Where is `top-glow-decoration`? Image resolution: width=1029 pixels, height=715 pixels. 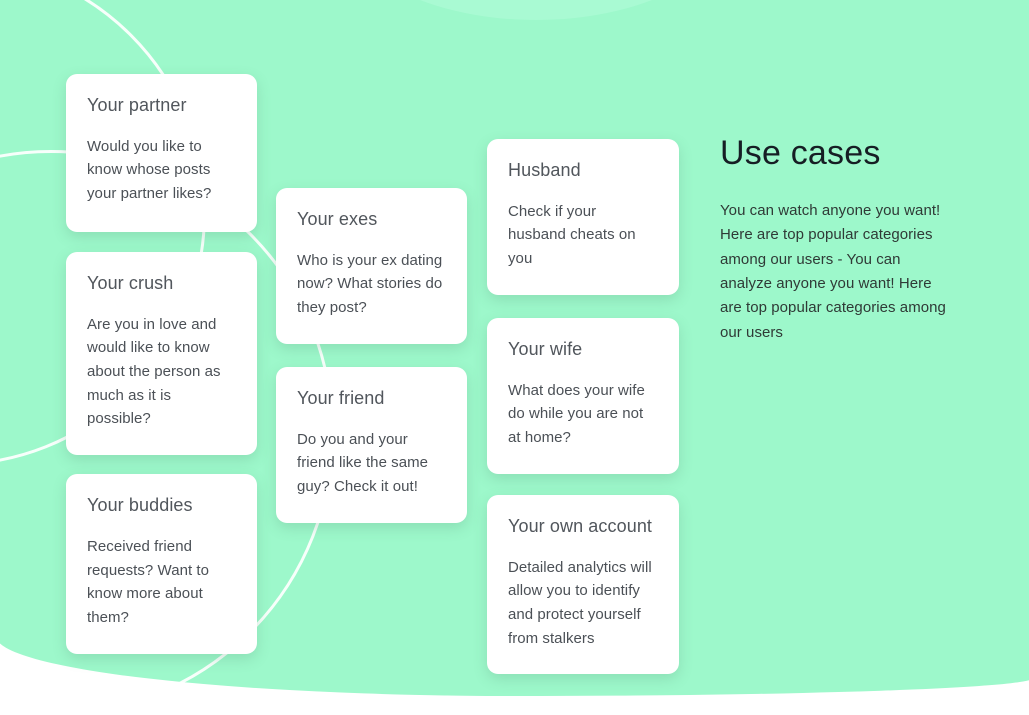 top-glow-decoration is located at coordinates (536, 10).